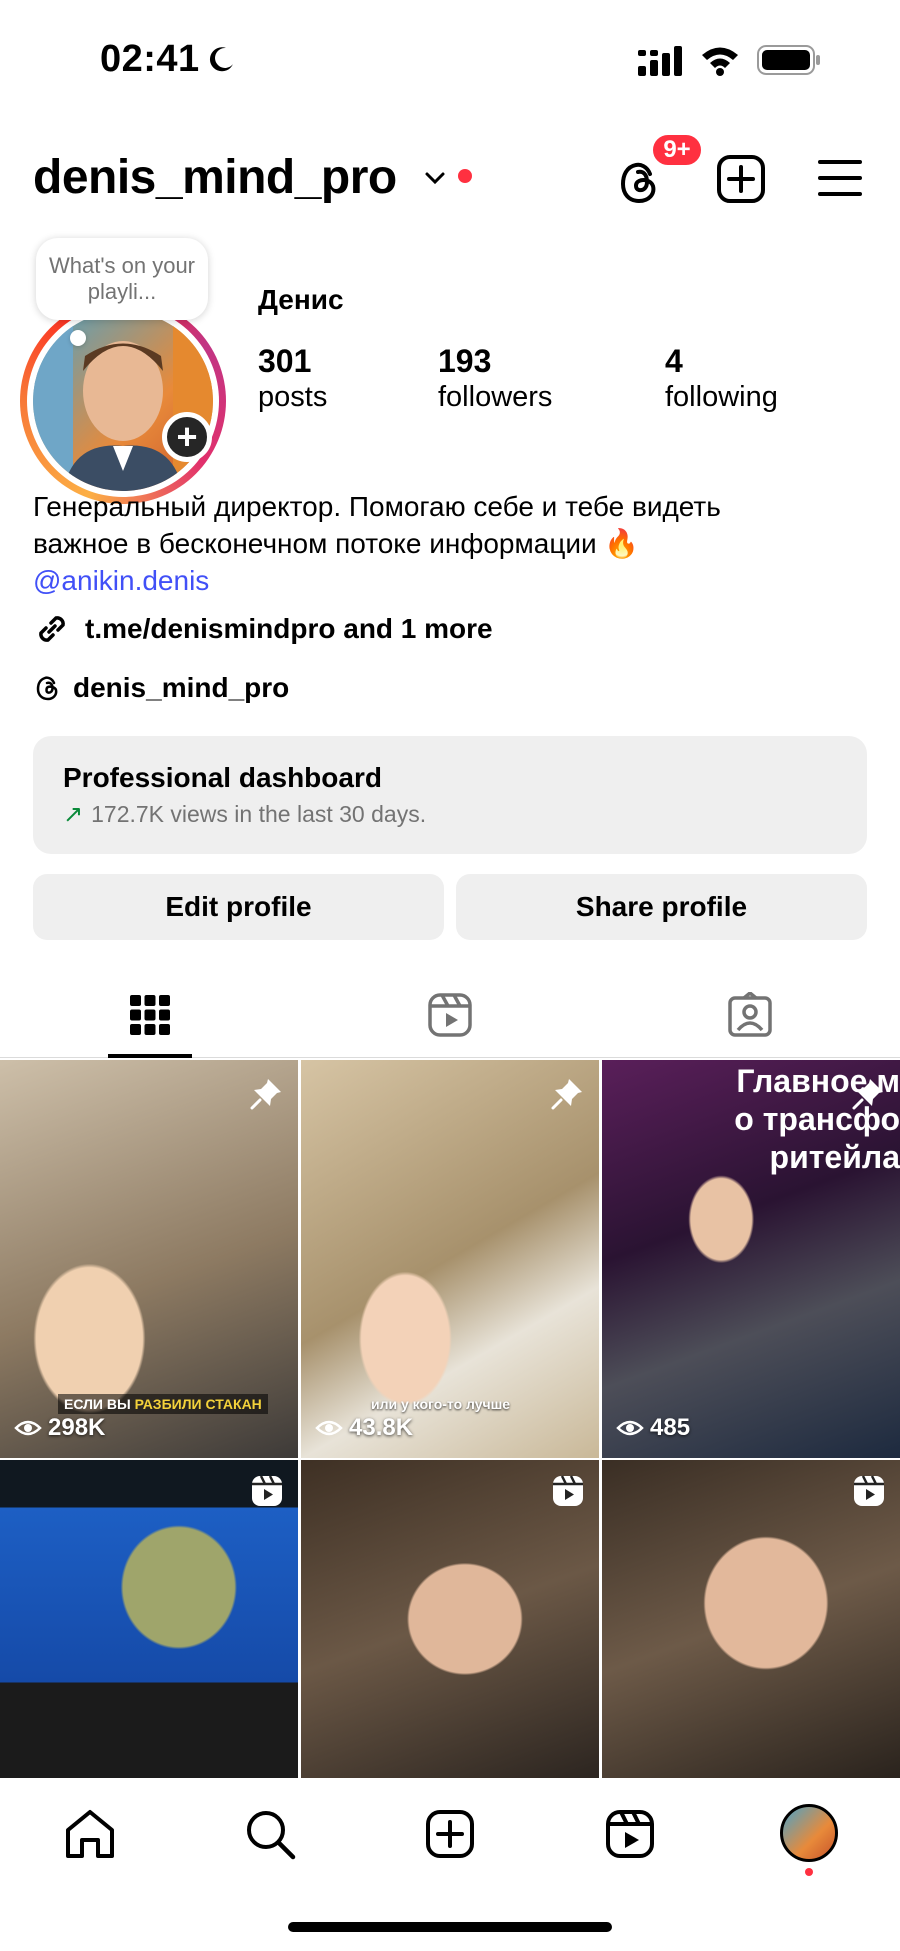 This screenshot has width=900, height=1951. I want to click on nav-reels, so click(630, 1834).